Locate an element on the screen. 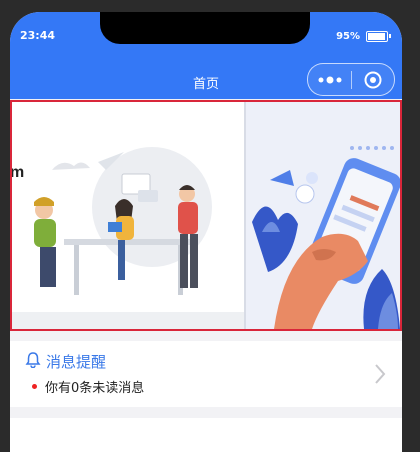  chevron-right-icon is located at coordinates (380, 376).